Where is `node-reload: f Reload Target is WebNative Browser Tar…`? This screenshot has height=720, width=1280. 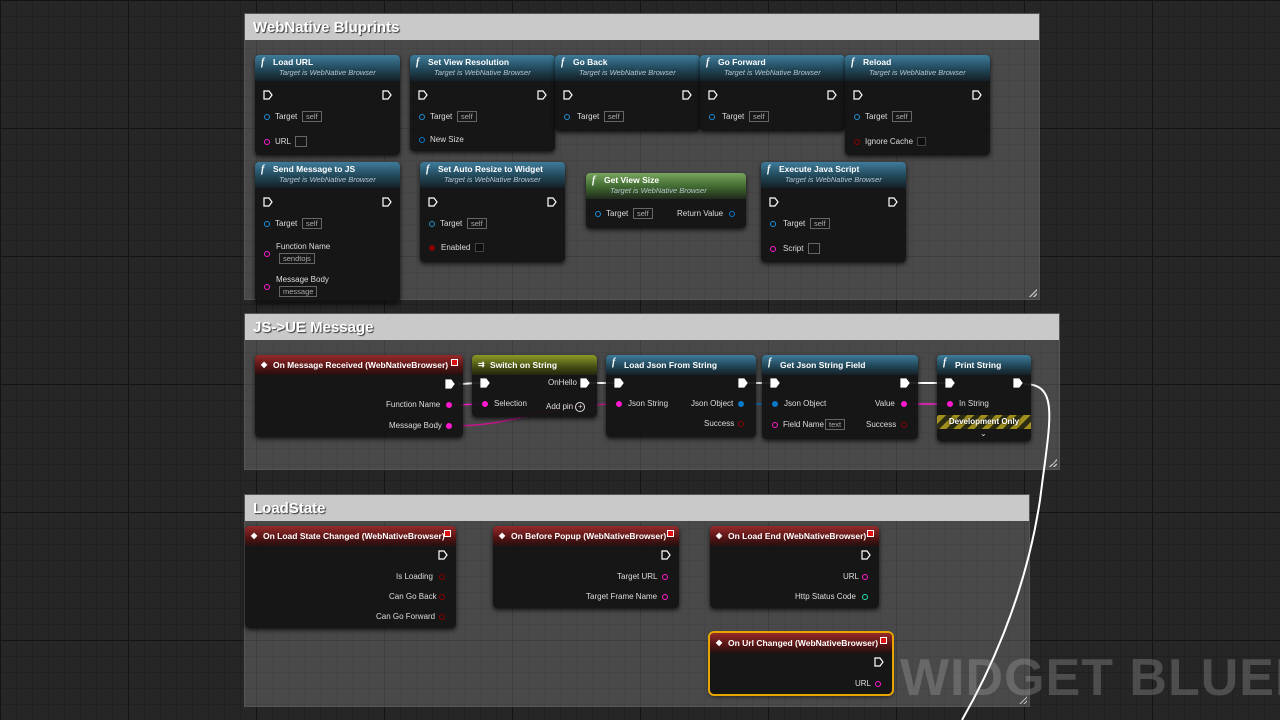 node-reload: f Reload Target is WebNative Browser Tar… is located at coordinates (917, 105).